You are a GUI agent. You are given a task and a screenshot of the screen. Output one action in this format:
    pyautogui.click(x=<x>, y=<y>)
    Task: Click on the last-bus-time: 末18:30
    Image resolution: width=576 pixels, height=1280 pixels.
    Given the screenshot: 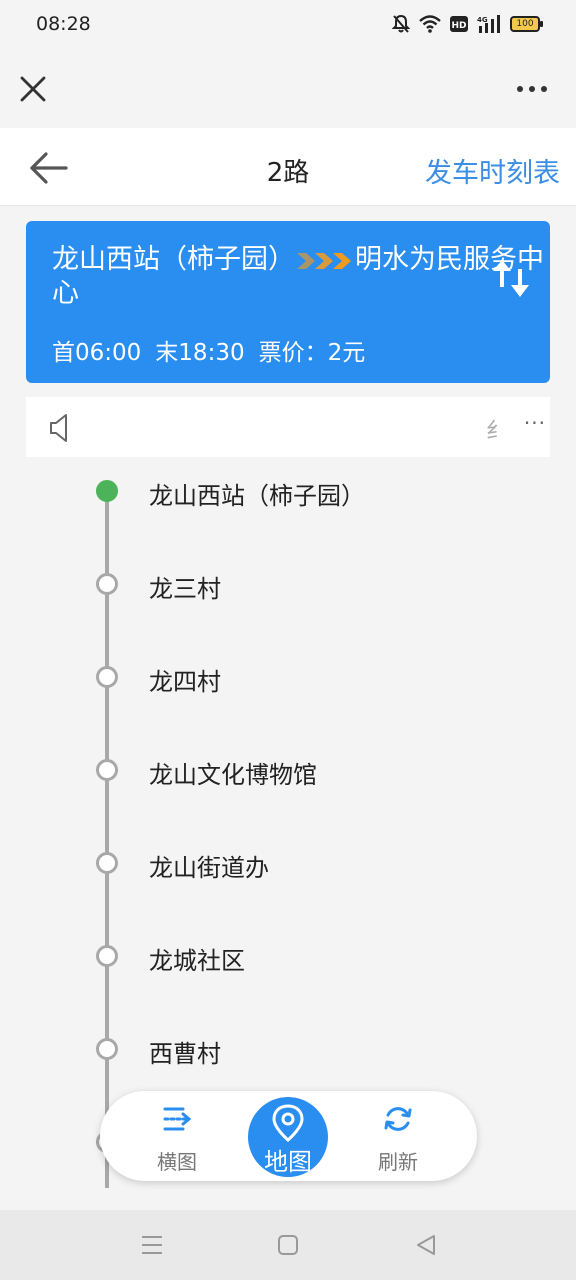 What is the action you would take?
    pyautogui.click(x=200, y=353)
    